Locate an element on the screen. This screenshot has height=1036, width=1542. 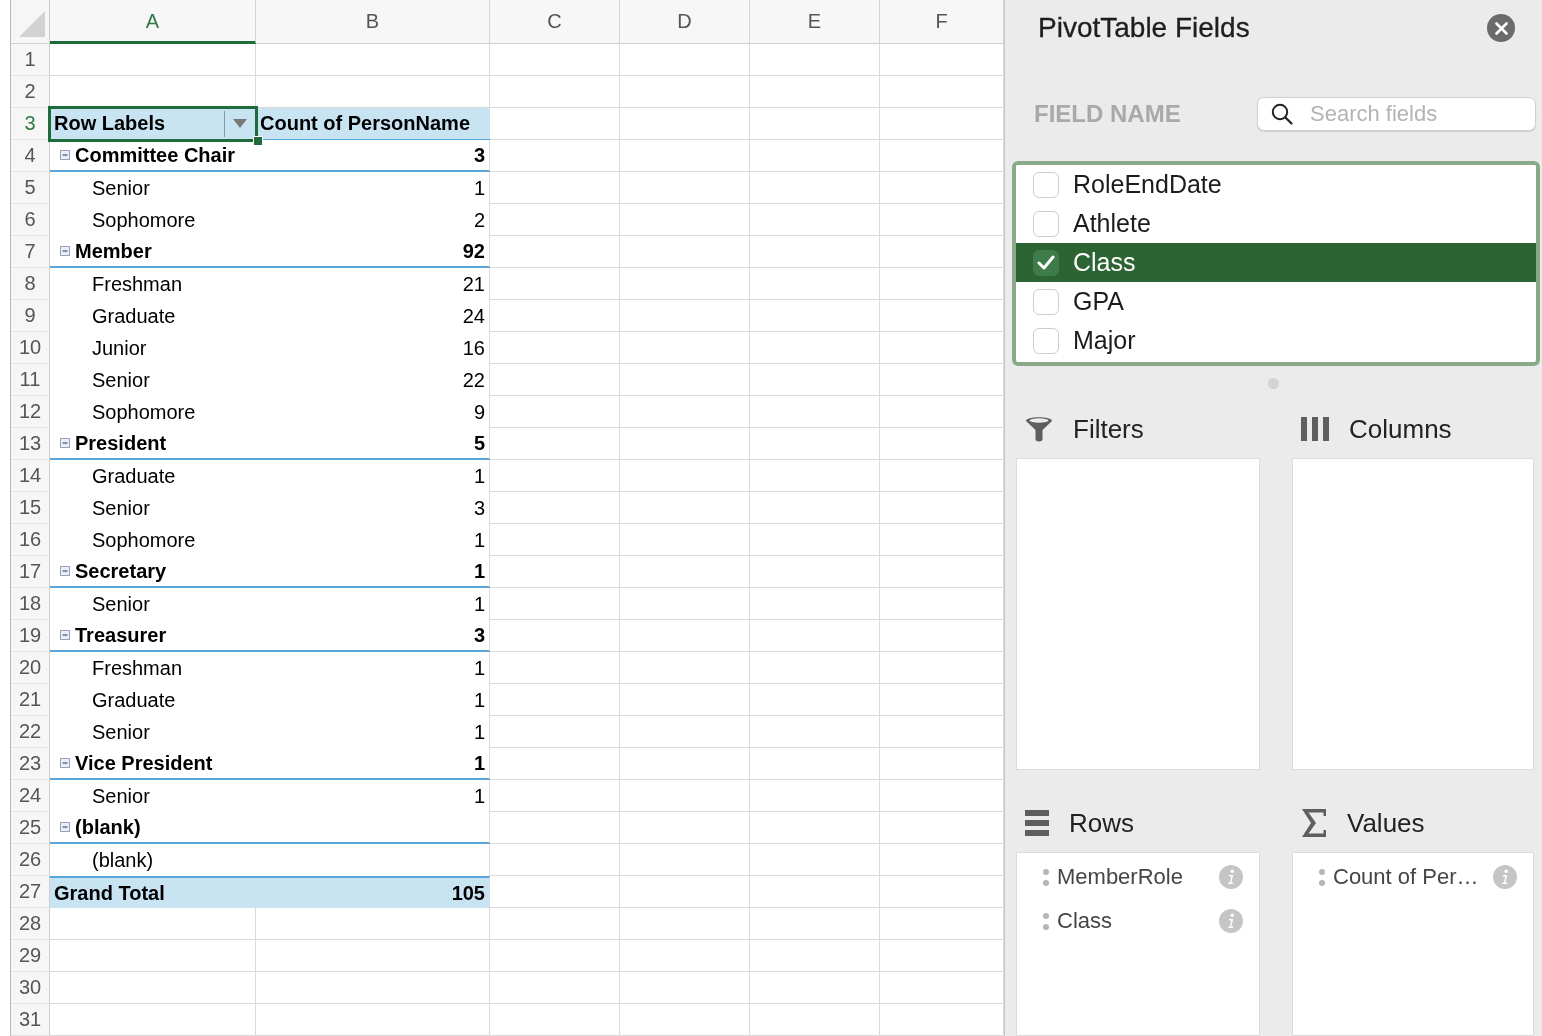
checkbox is located at coordinates (1046, 262).